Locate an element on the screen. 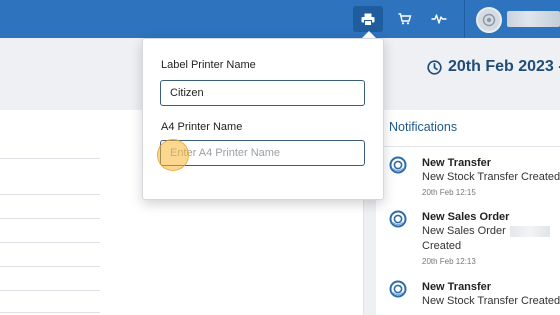 The image size is (560, 315). notifications-title: Notifications is located at coordinates (423, 127).